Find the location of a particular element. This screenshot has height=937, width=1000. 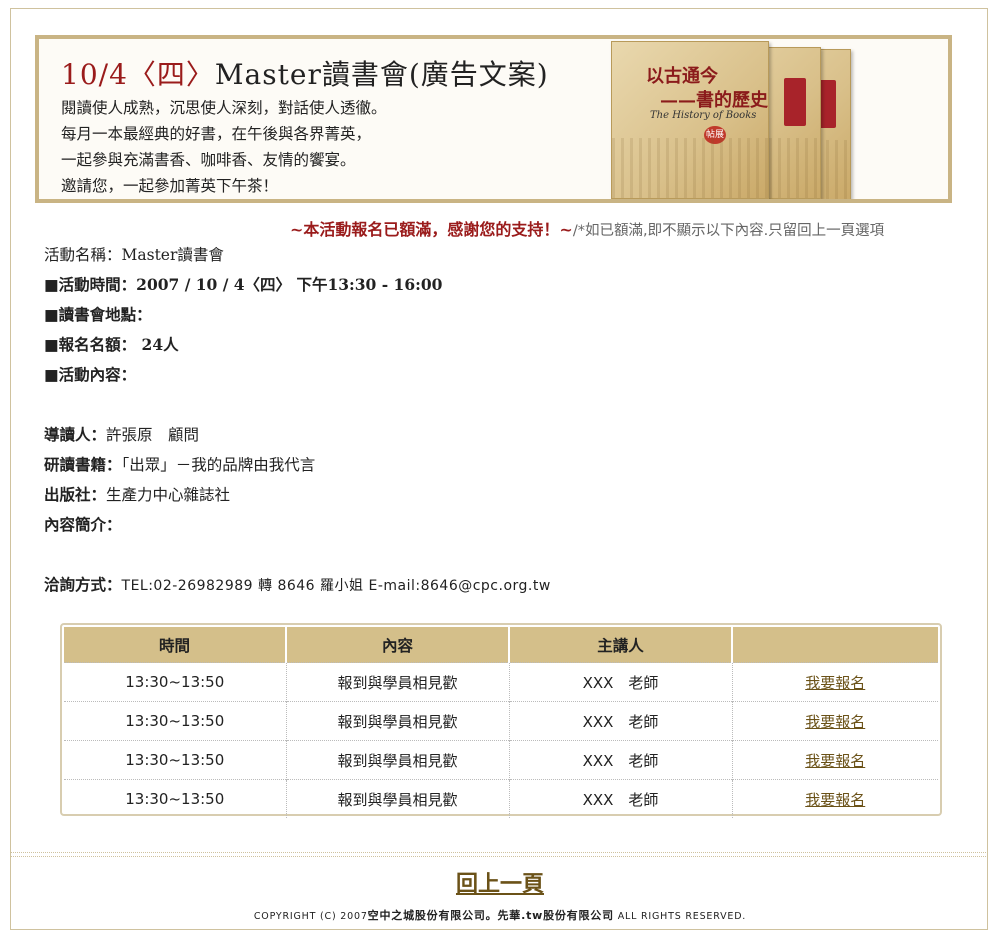

back-link: 回上一頁 is located at coordinates (500, 884).